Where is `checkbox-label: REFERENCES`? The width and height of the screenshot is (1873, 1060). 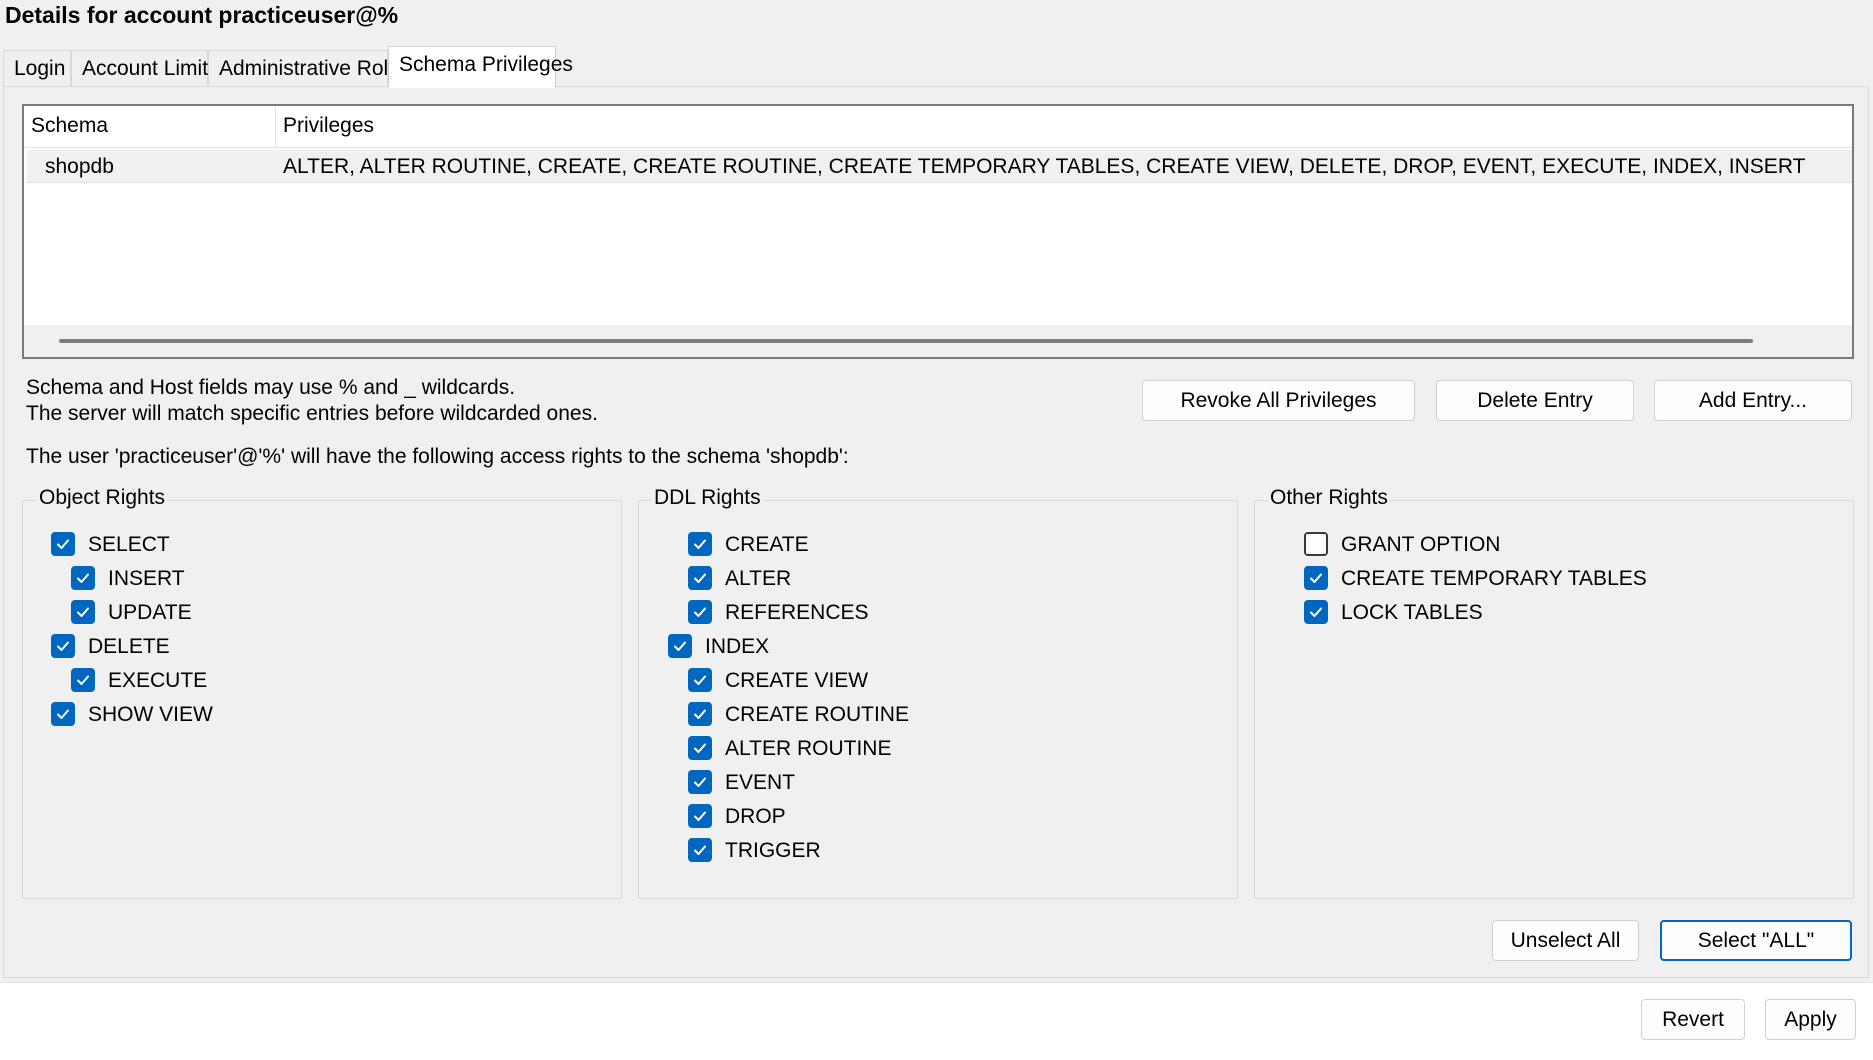
checkbox-label: REFERENCES is located at coordinates (797, 612).